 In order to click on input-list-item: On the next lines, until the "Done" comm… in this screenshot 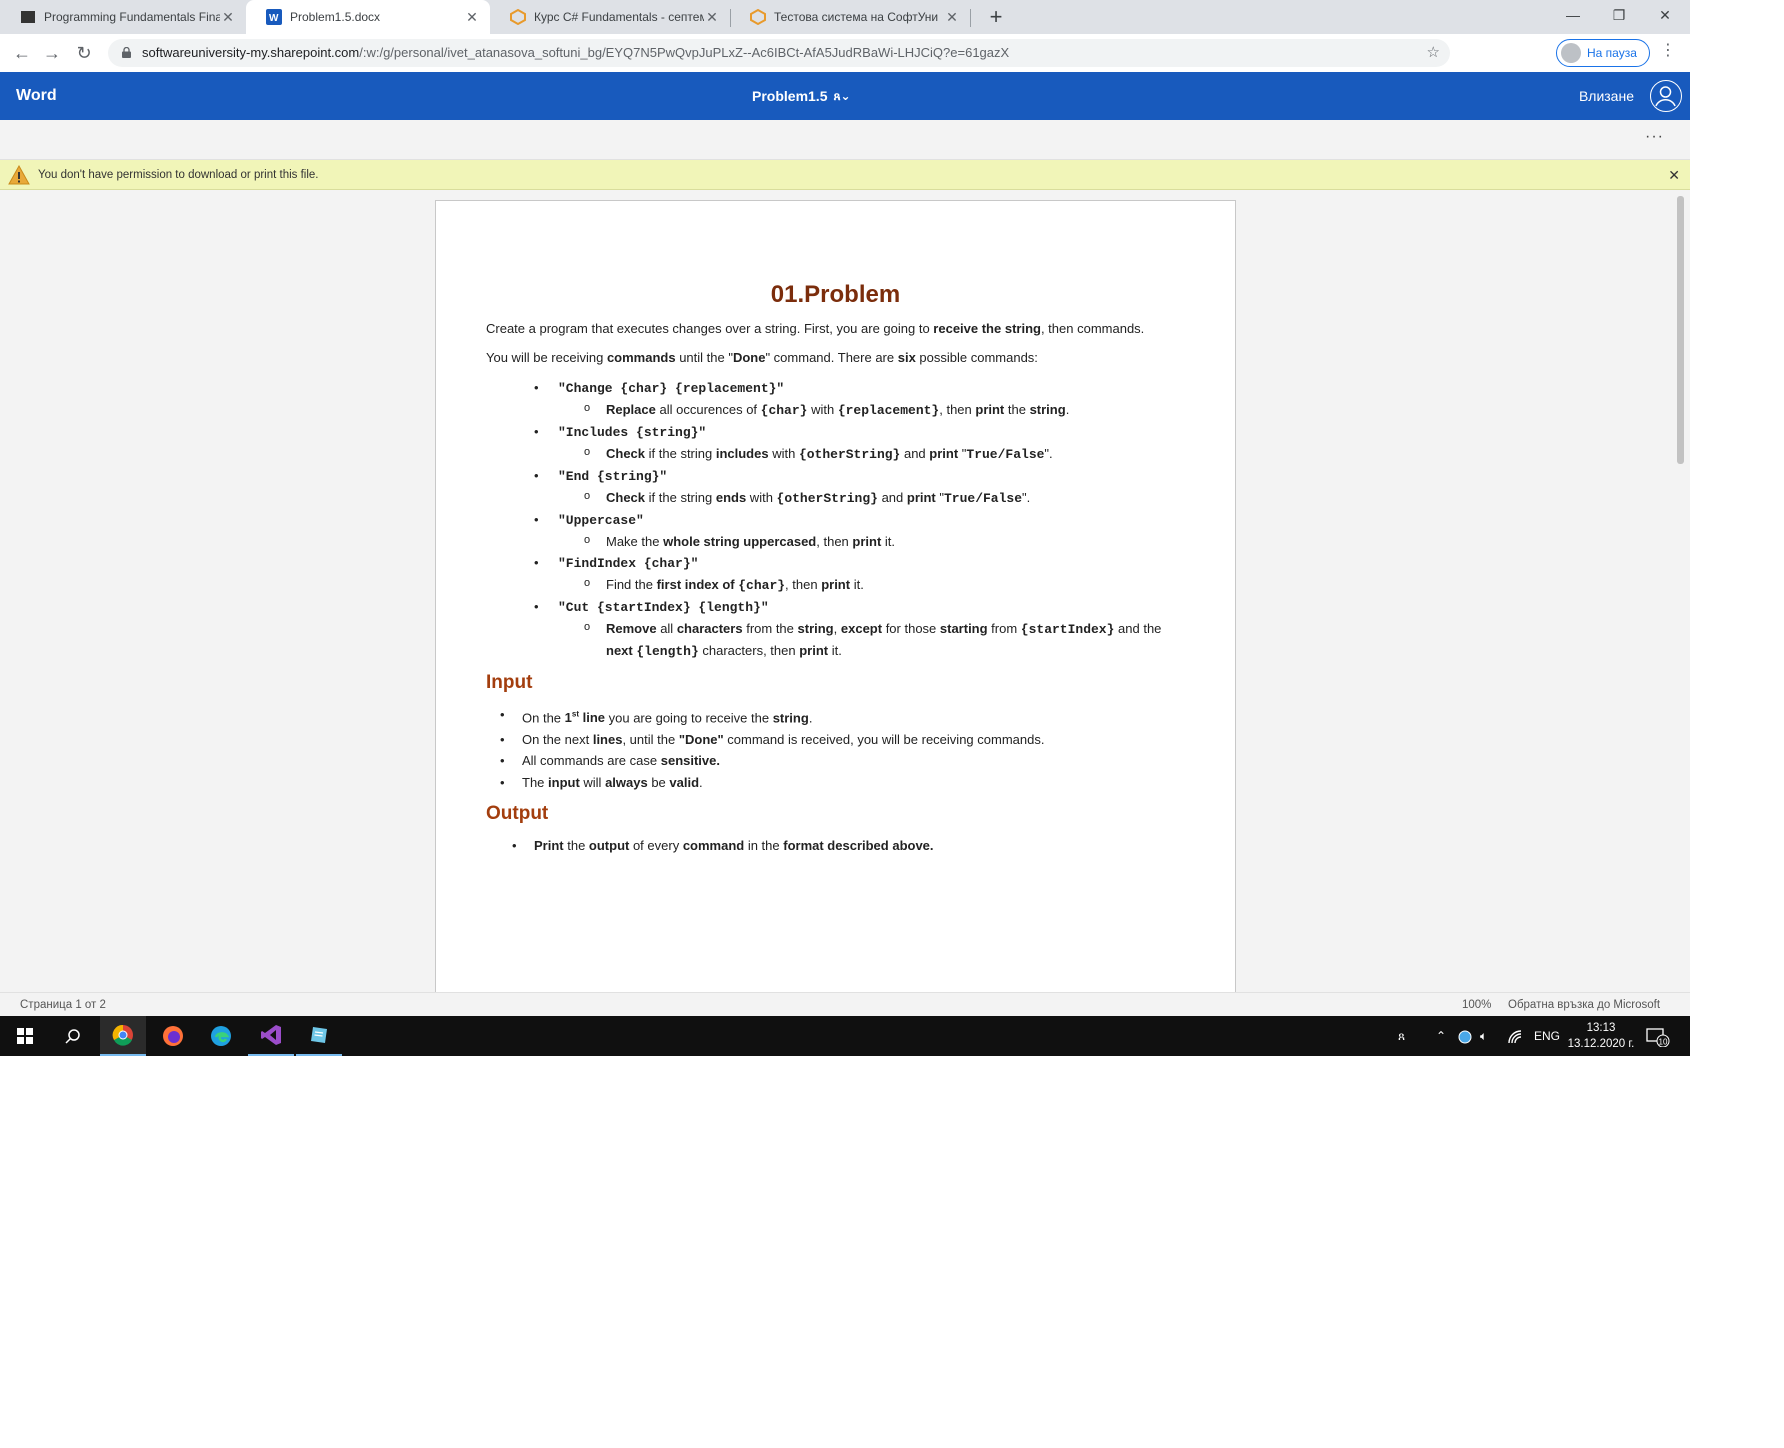, I will do `click(842, 740)`.